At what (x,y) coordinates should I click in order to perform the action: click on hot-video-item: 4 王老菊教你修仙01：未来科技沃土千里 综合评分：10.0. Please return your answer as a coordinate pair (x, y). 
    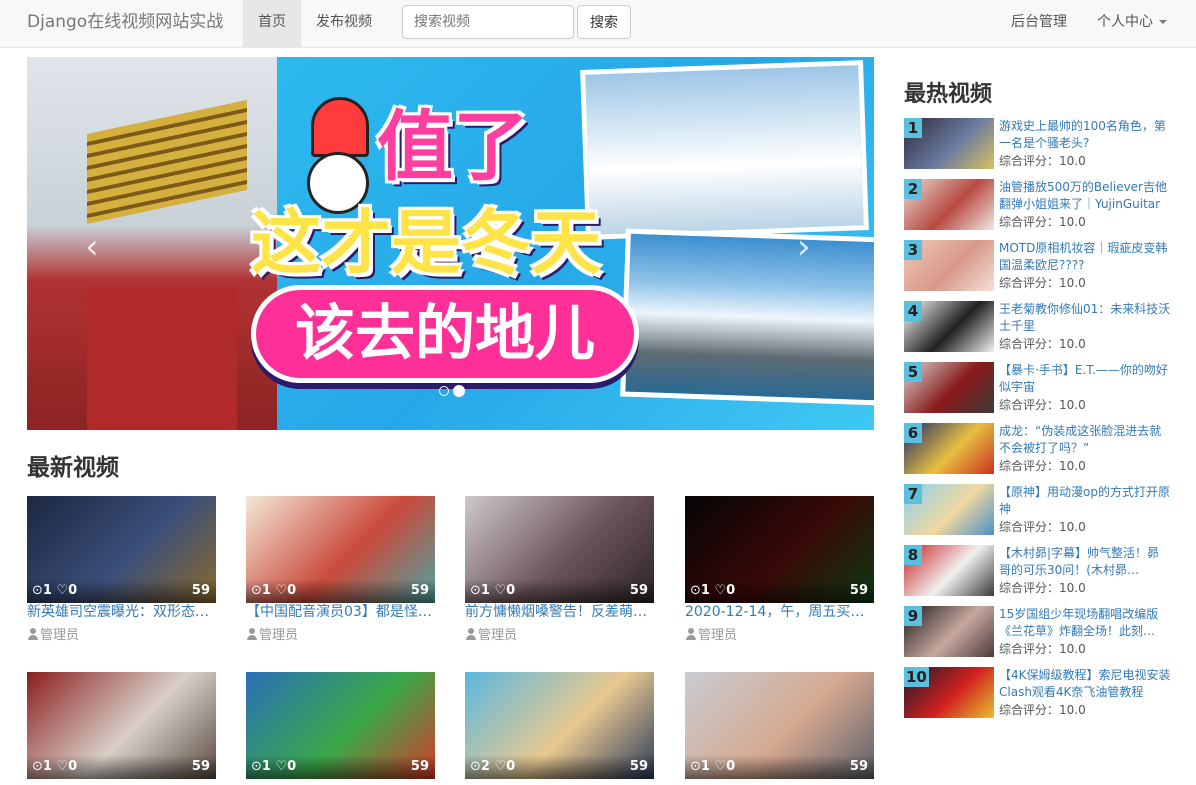
    Looking at the image, I should click on (1039, 328).